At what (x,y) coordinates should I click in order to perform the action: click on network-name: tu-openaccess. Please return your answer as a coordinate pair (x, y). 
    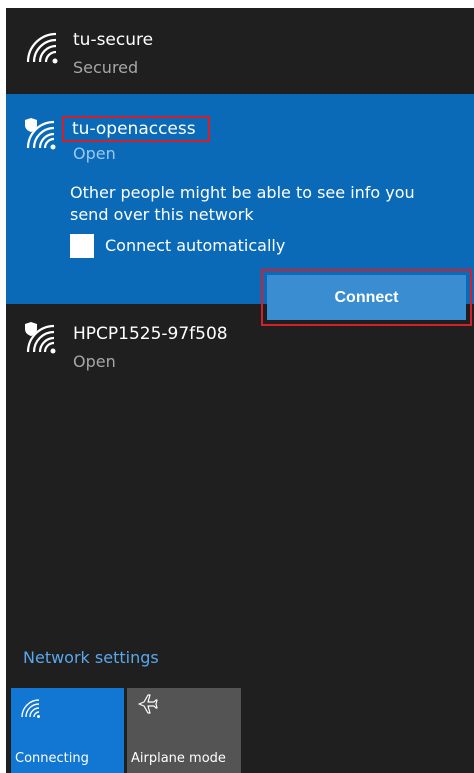
    Looking at the image, I should click on (134, 129).